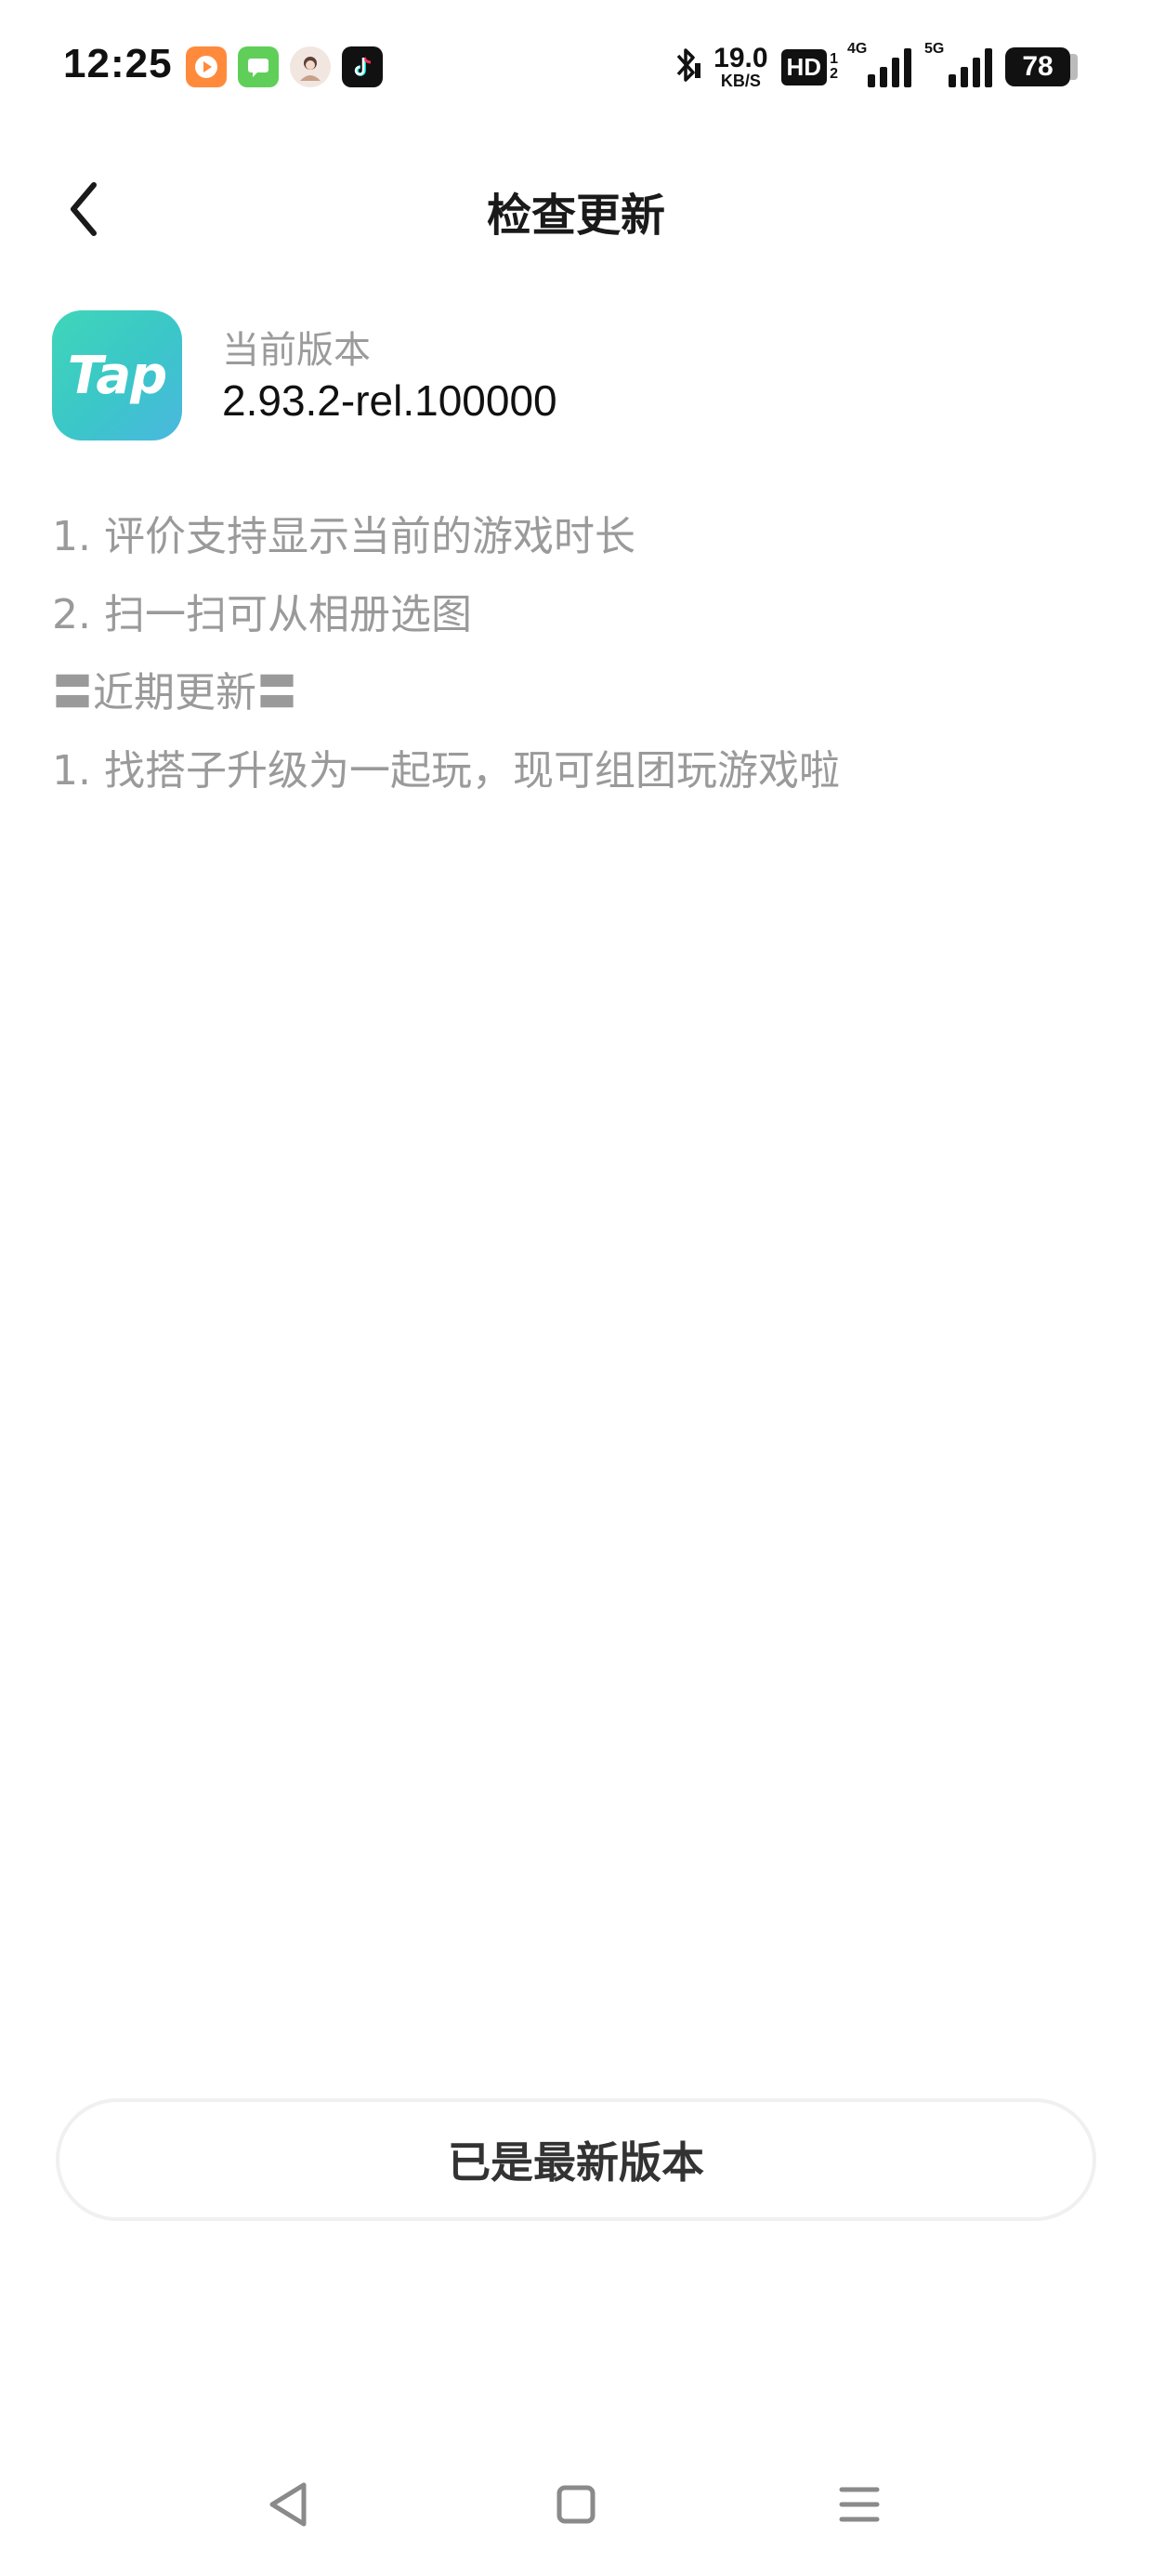 This screenshot has height=2576, width=1152. What do you see at coordinates (118, 63) in the screenshot?
I see `status-time: 12:25` at bounding box center [118, 63].